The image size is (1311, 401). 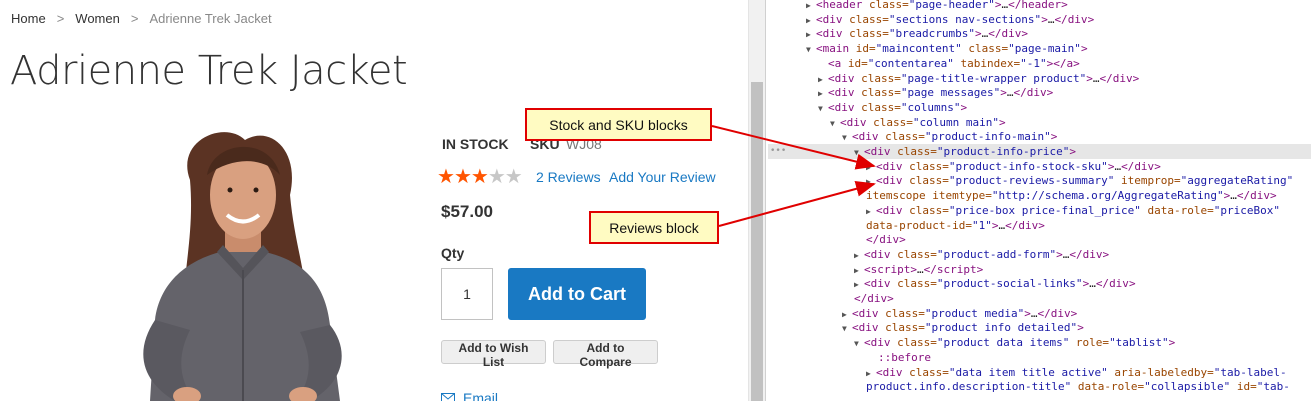 I want to click on dom-token: itemscope itemtype=, so click(x=929, y=196).